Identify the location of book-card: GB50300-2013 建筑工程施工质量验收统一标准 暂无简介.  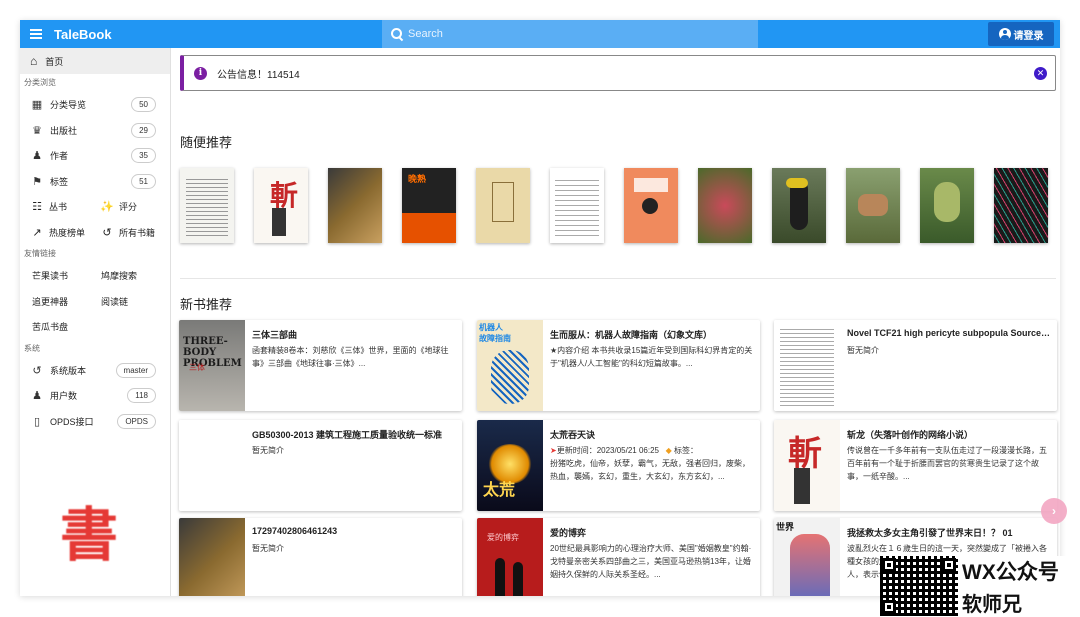
(320, 465).